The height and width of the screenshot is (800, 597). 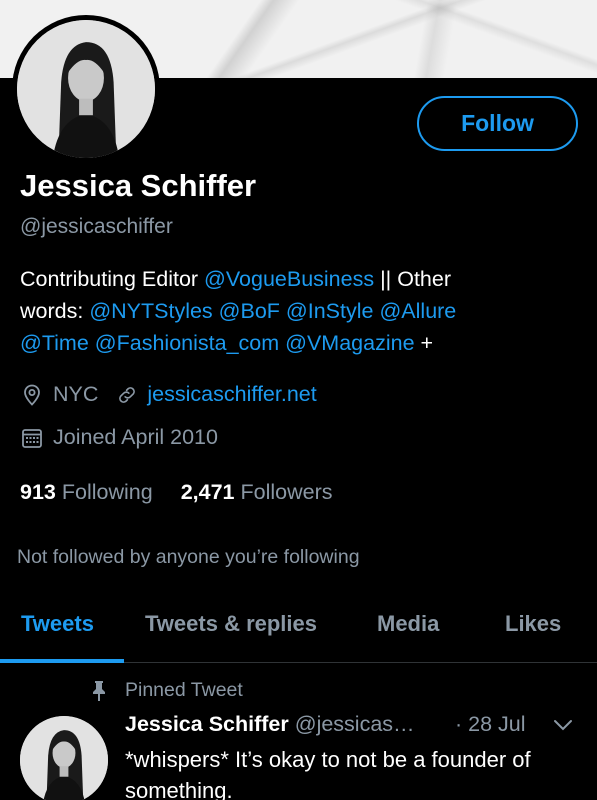 I want to click on profile-handle: @jessicaschiffer, so click(x=96, y=226).